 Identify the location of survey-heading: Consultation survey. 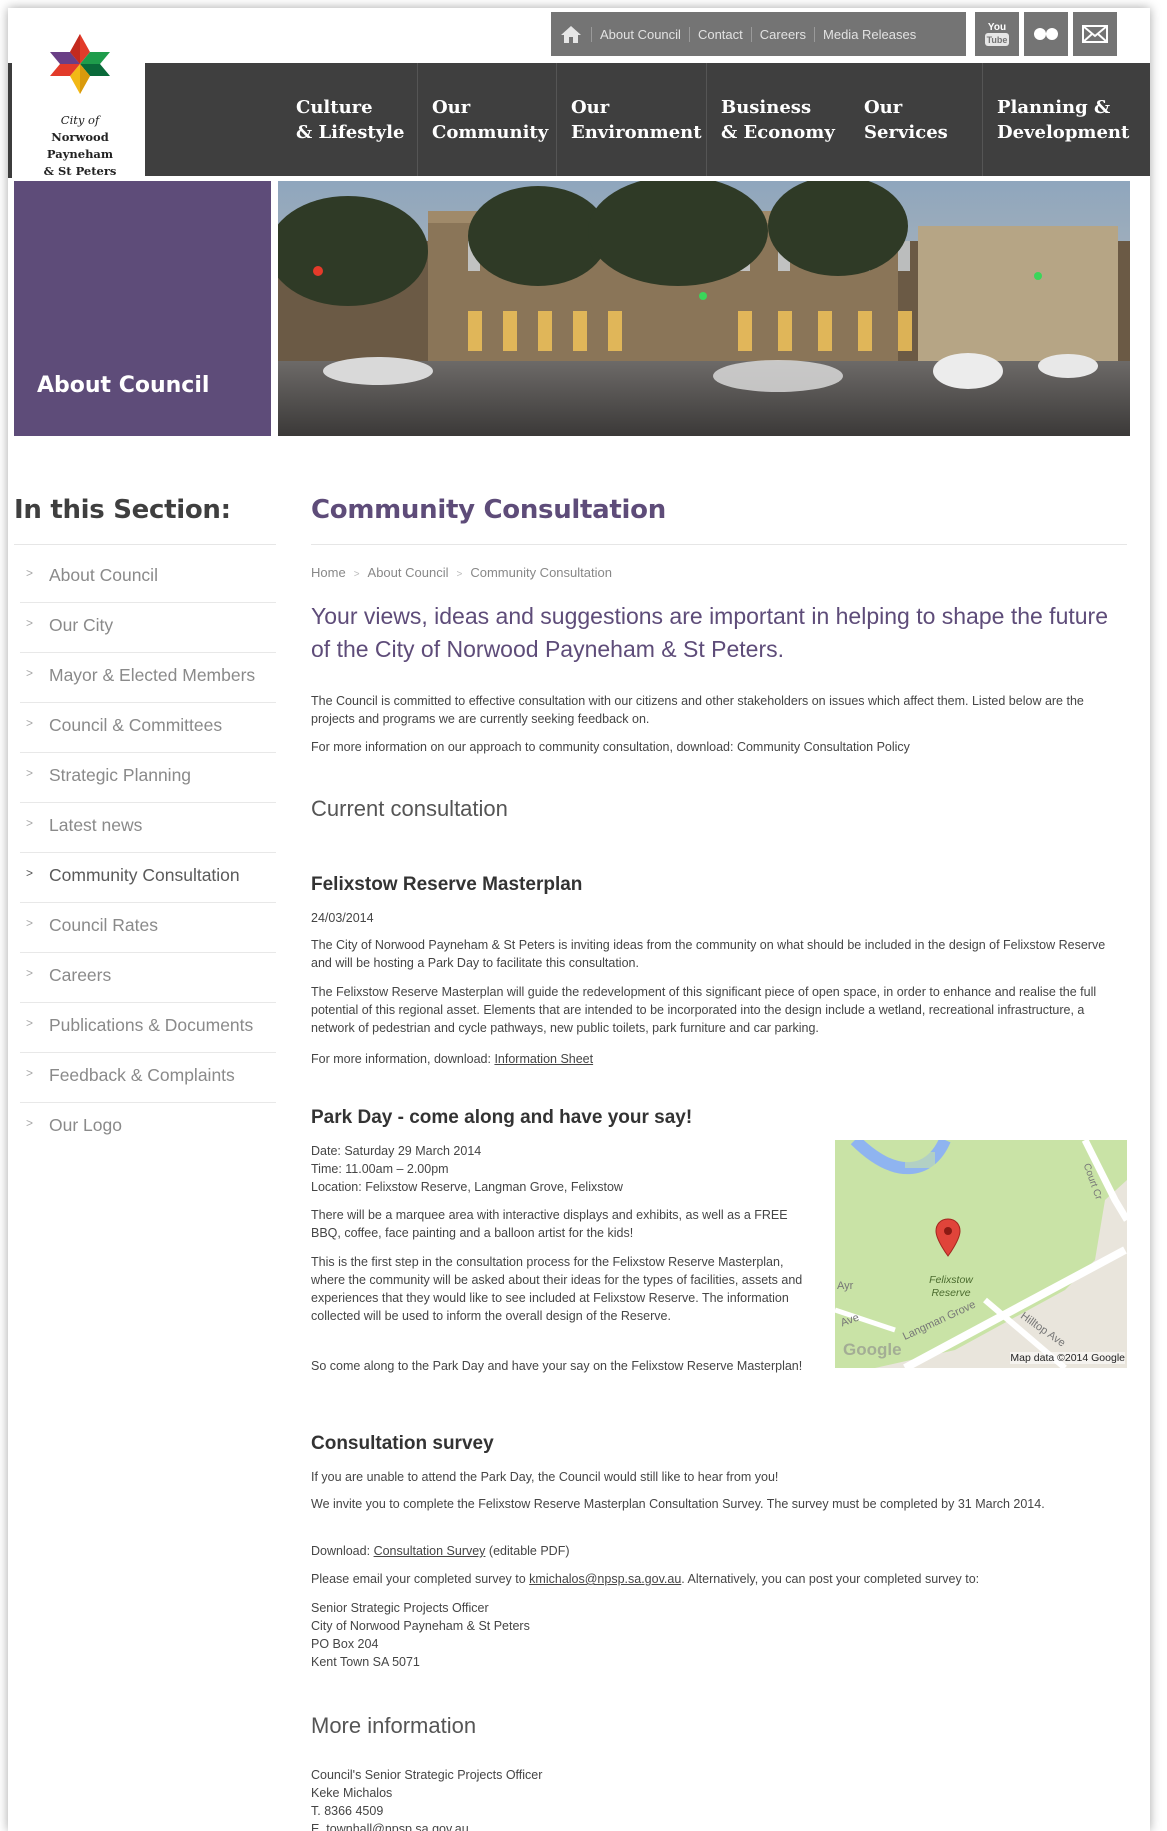
(402, 1443).